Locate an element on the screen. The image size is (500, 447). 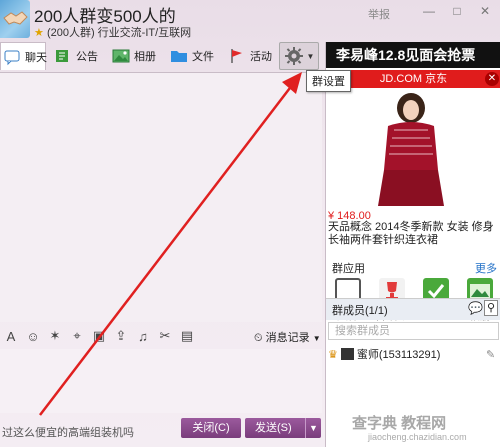
group-toolbar: 聊天 公告 相册 文件 活动 ▼ is located at coordinates (162, 57).